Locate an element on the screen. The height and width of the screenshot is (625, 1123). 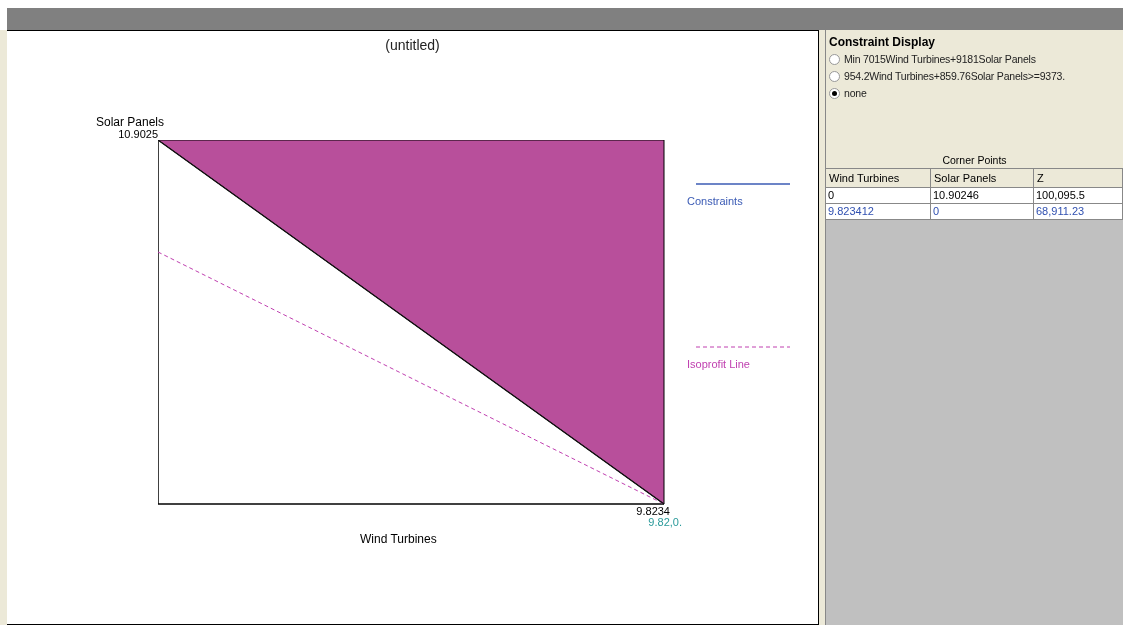
column-header: Solar Panels is located at coordinates (982, 178).